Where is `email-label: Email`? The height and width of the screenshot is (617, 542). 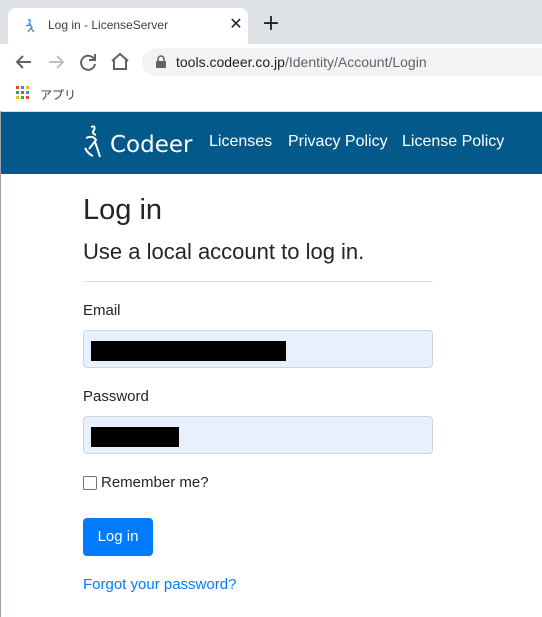
email-label: Email is located at coordinates (102, 310).